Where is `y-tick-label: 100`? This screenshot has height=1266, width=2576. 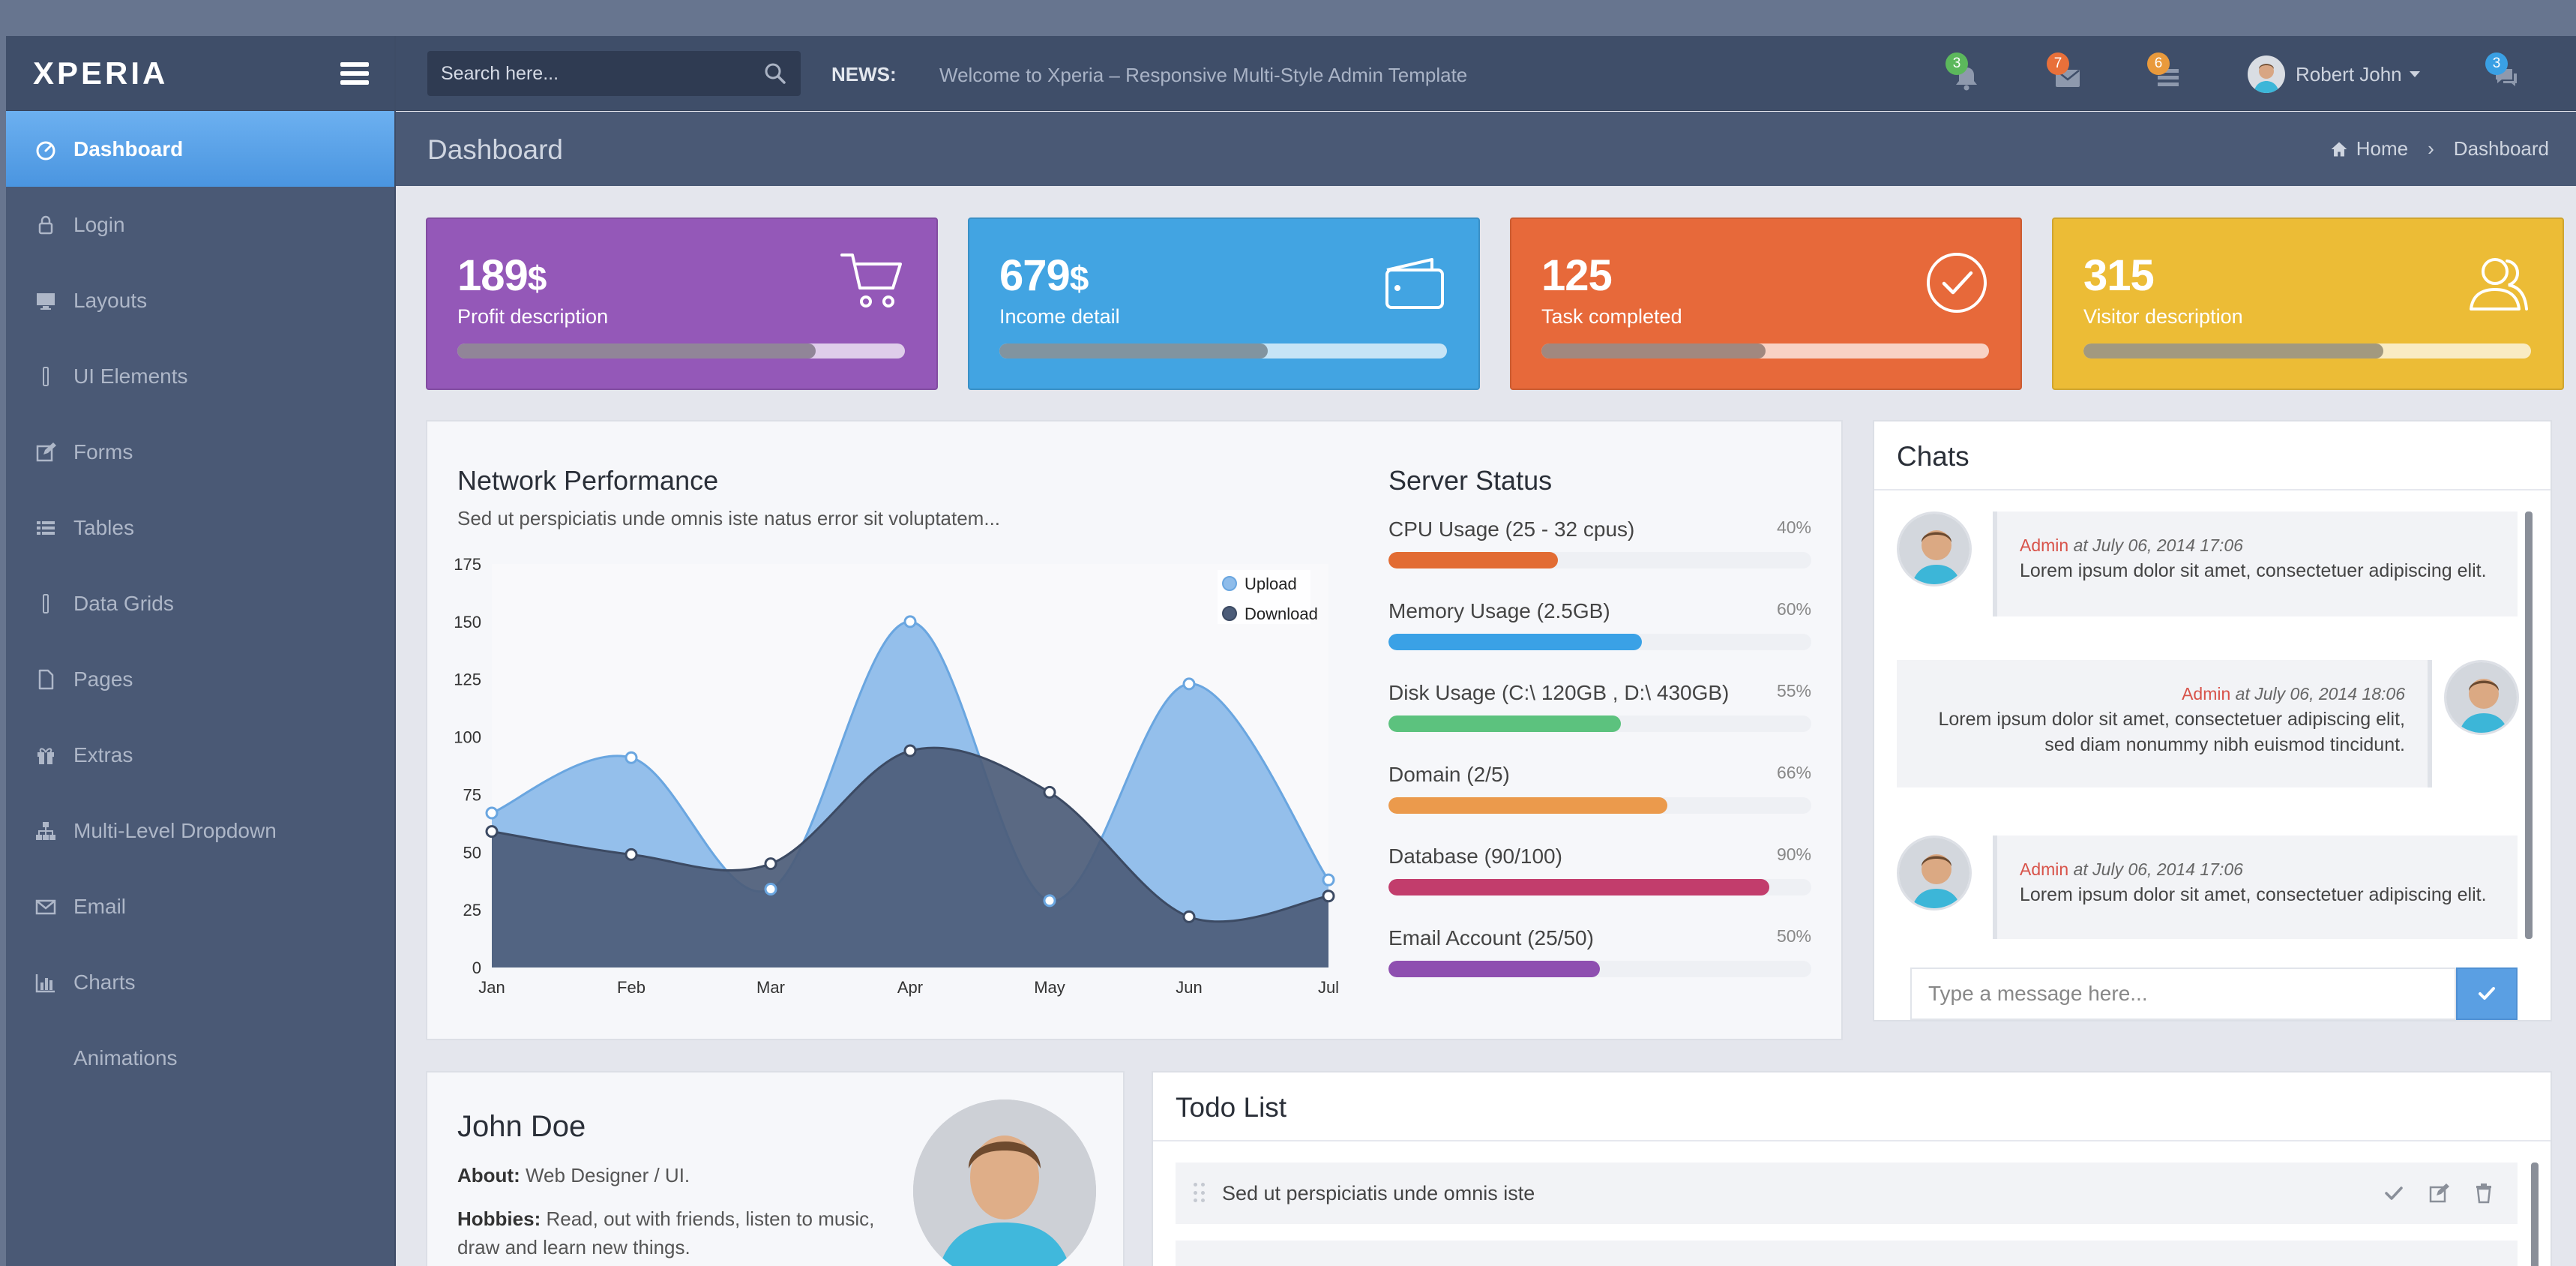
y-tick-label: 100 is located at coordinates (467, 737).